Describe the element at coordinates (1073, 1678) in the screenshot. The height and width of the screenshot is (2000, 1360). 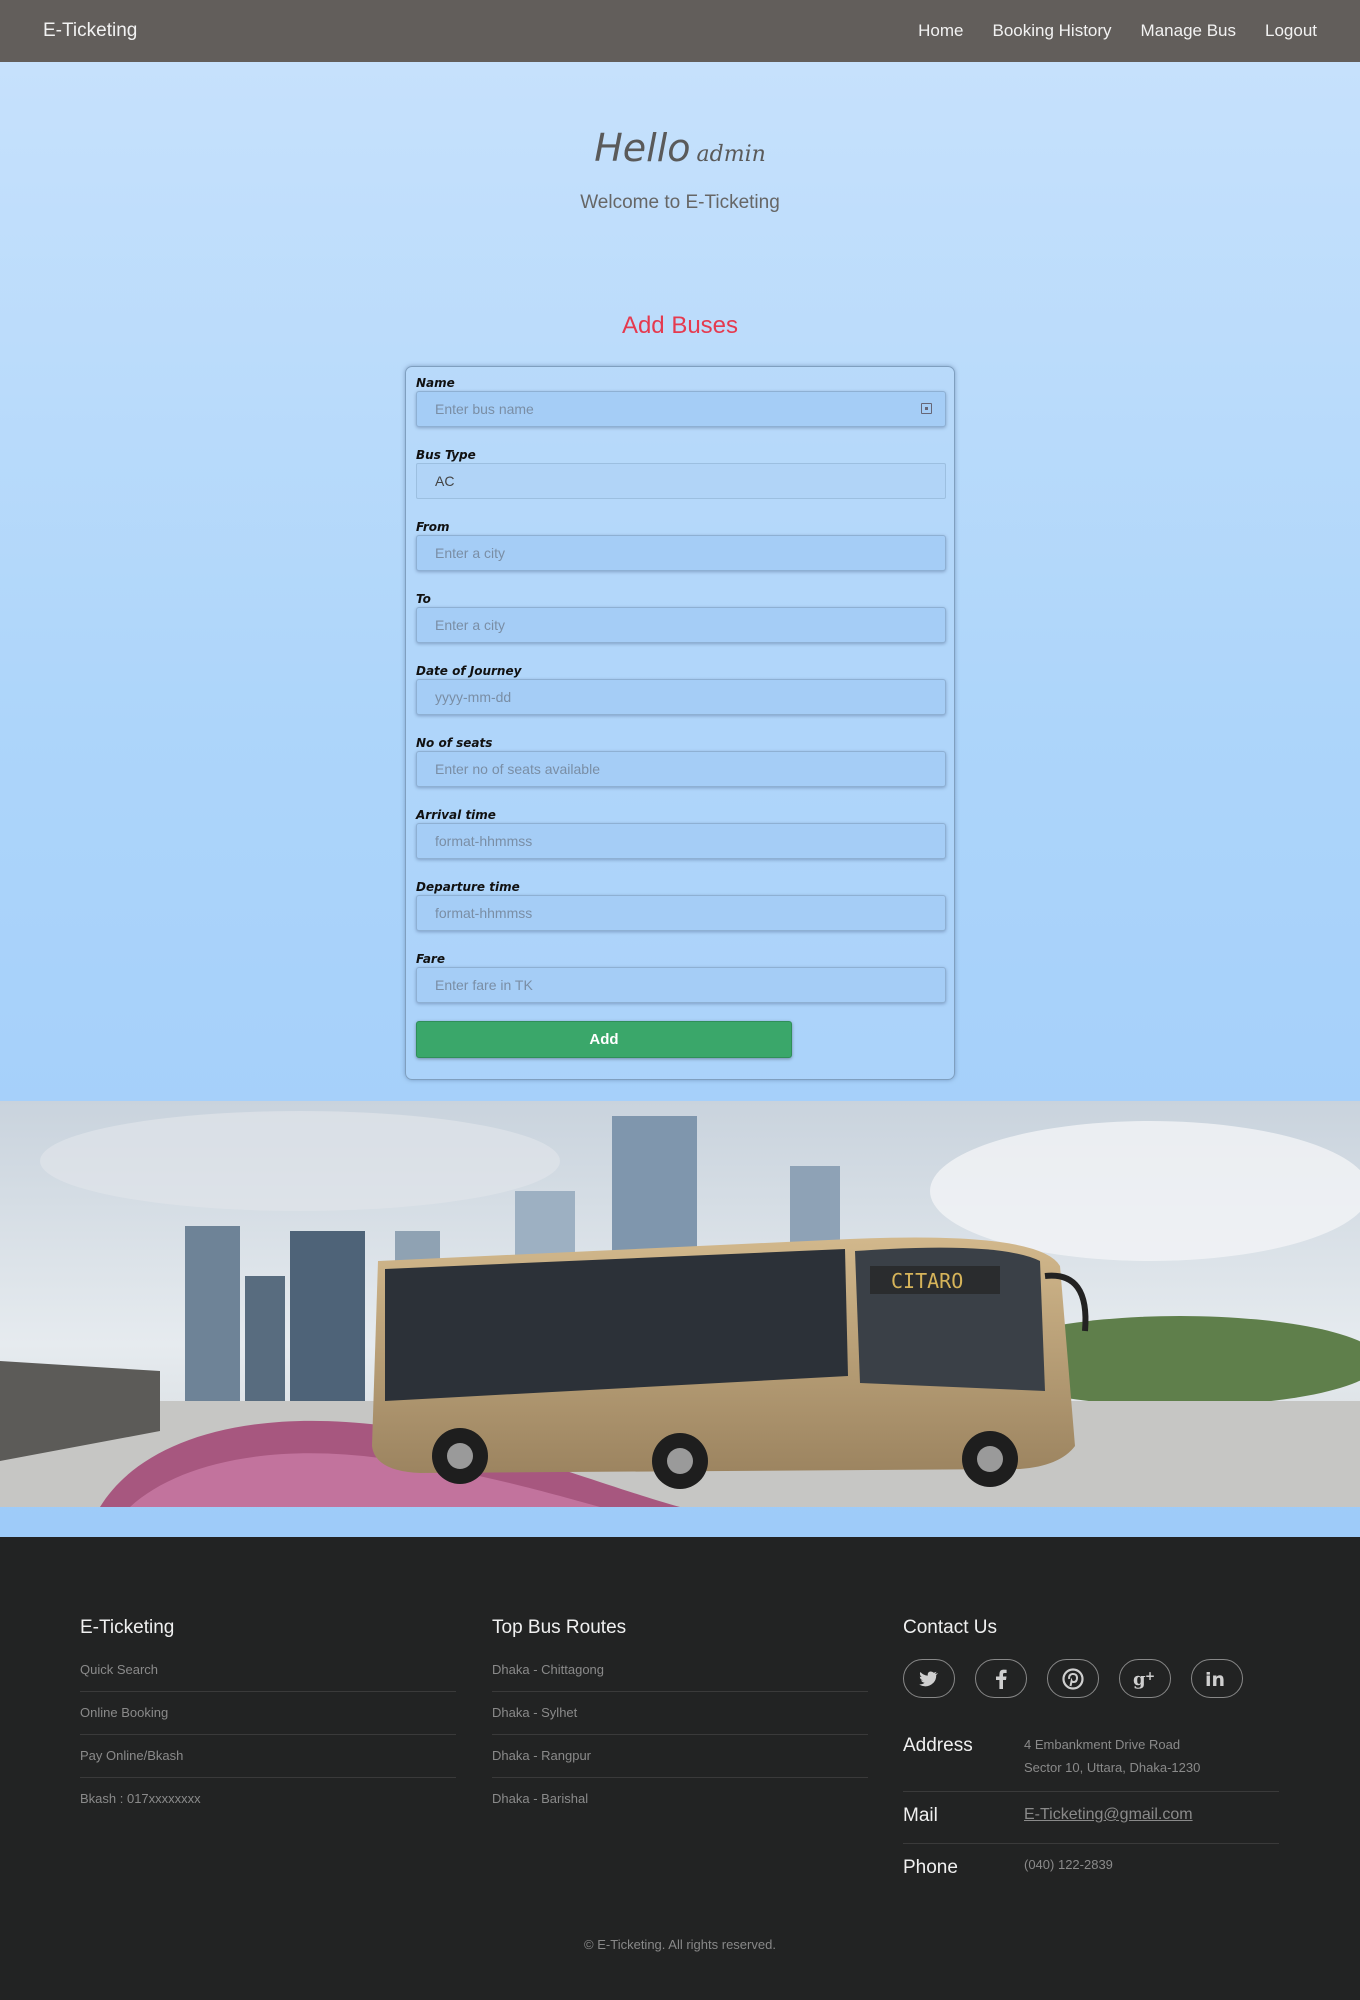
I see `pinterest-icon` at that location.